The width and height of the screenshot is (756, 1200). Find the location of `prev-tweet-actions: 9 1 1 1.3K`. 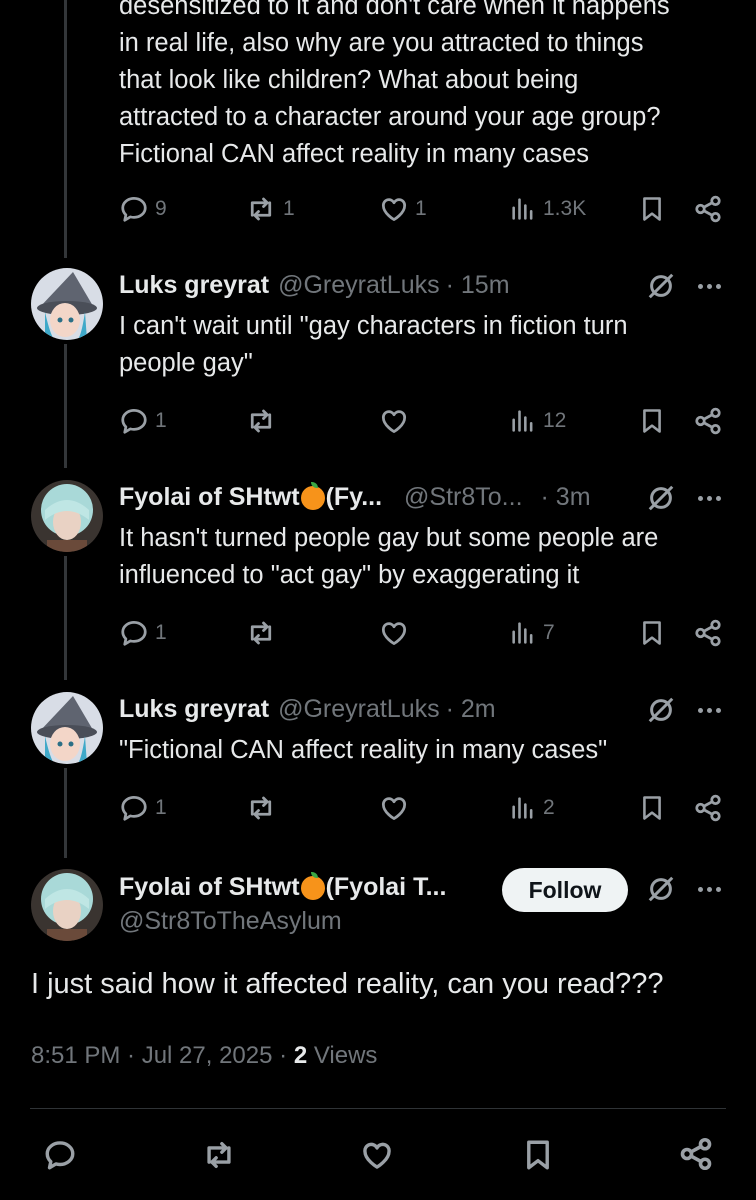

prev-tweet-actions: 9 1 1 1.3K is located at coordinates (424, 209).